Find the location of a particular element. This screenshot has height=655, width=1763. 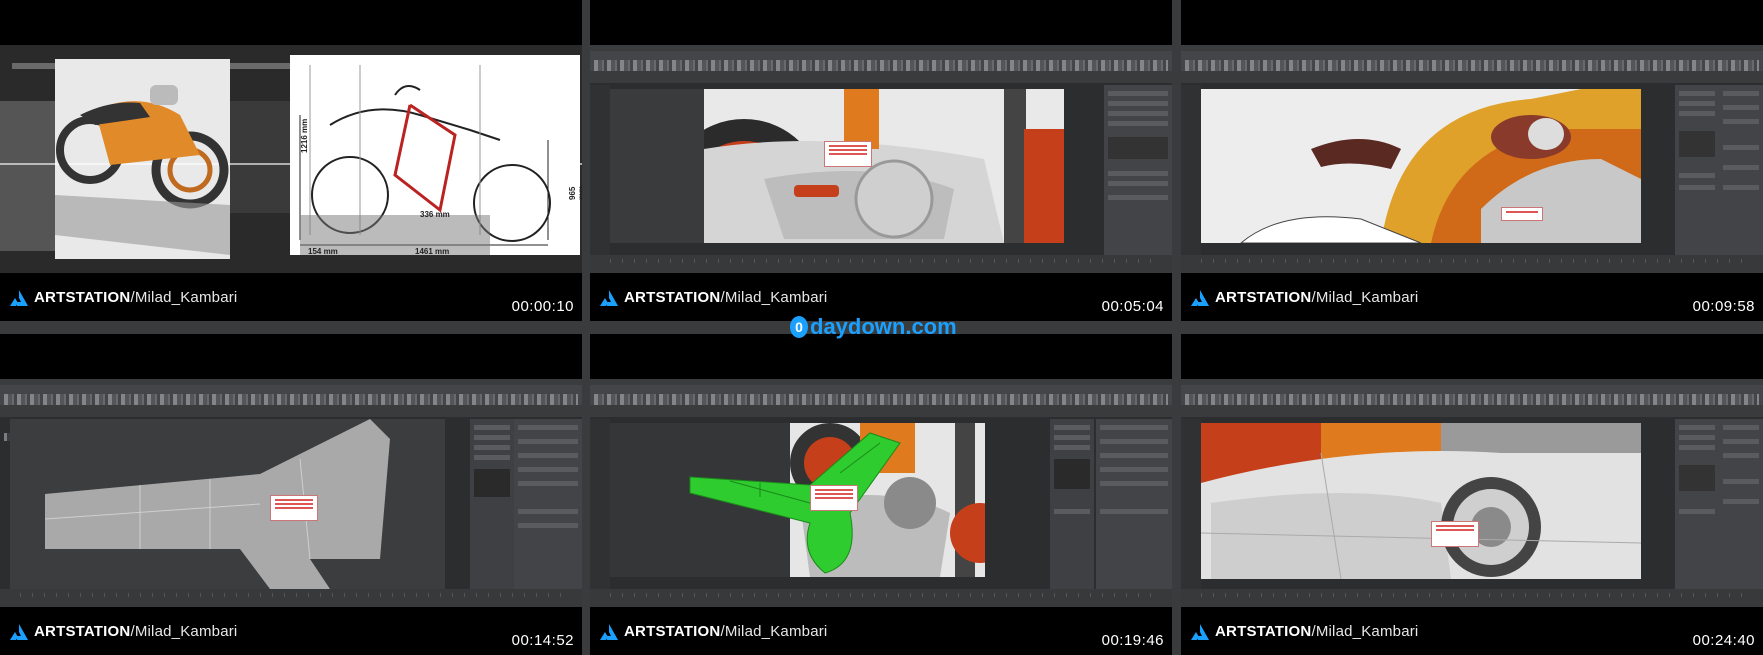

thumbnail-5-footer: ART STATION/Milad_Kambari 00:19:46 is located at coordinates (881, 631).